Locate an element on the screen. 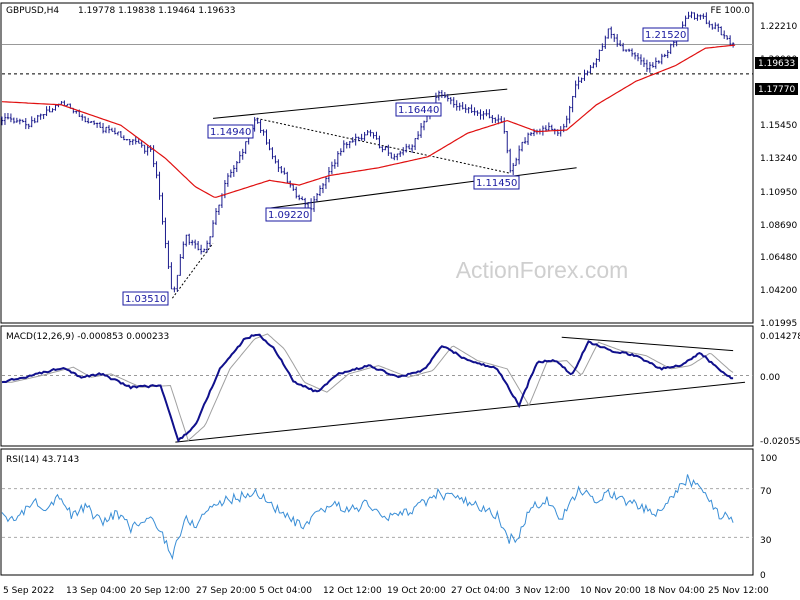 The height and width of the screenshot is (600, 800). swing-label-low-1-text: 1.03510 is located at coordinates (145, 299).